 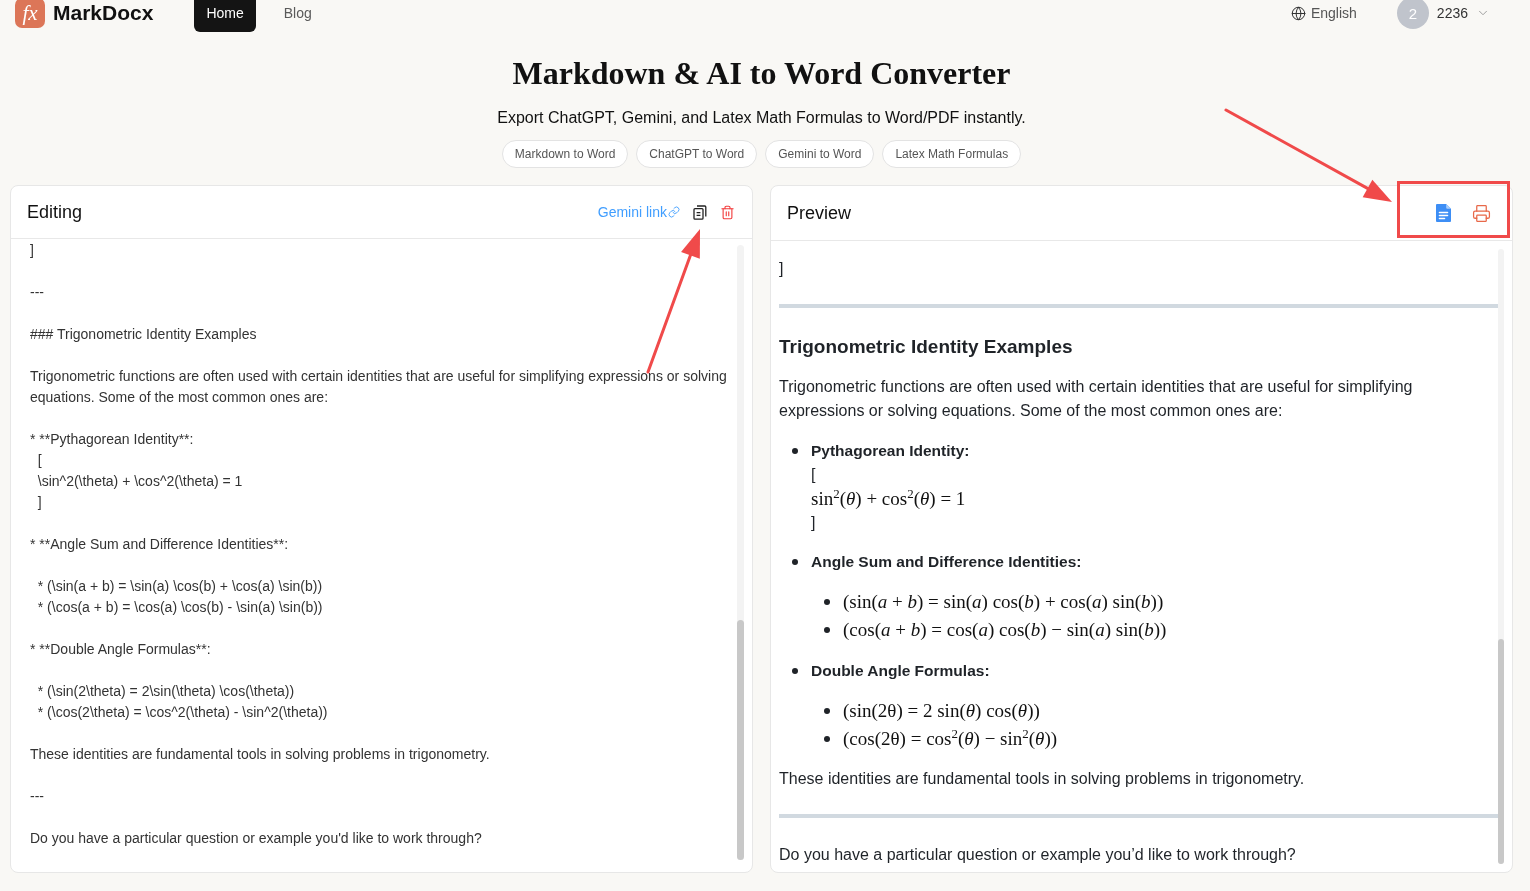 I want to click on panel-title: Preview, so click(x=819, y=213).